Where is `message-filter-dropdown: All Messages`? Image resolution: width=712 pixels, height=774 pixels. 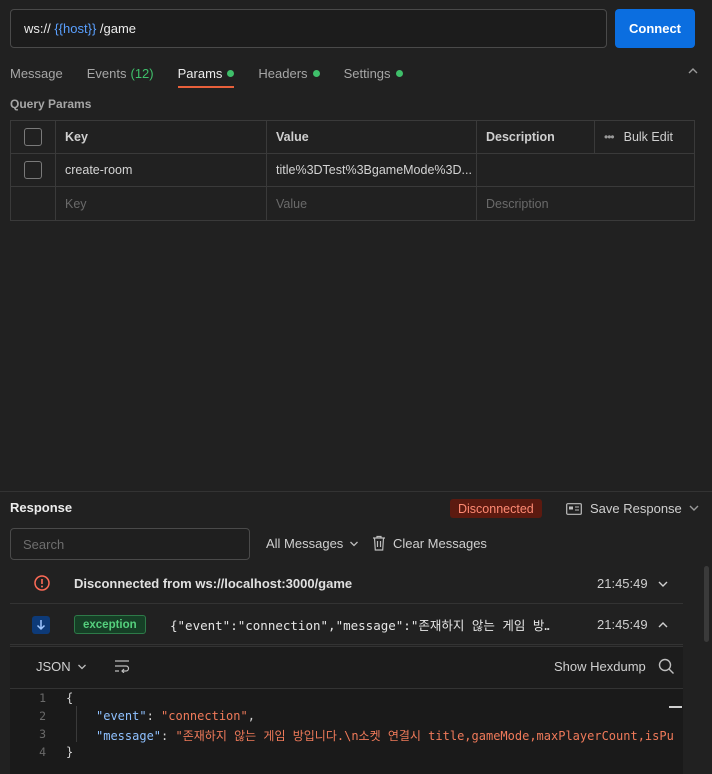 message-filter-dropdown: All Messages is located at coordinates (312, 543).